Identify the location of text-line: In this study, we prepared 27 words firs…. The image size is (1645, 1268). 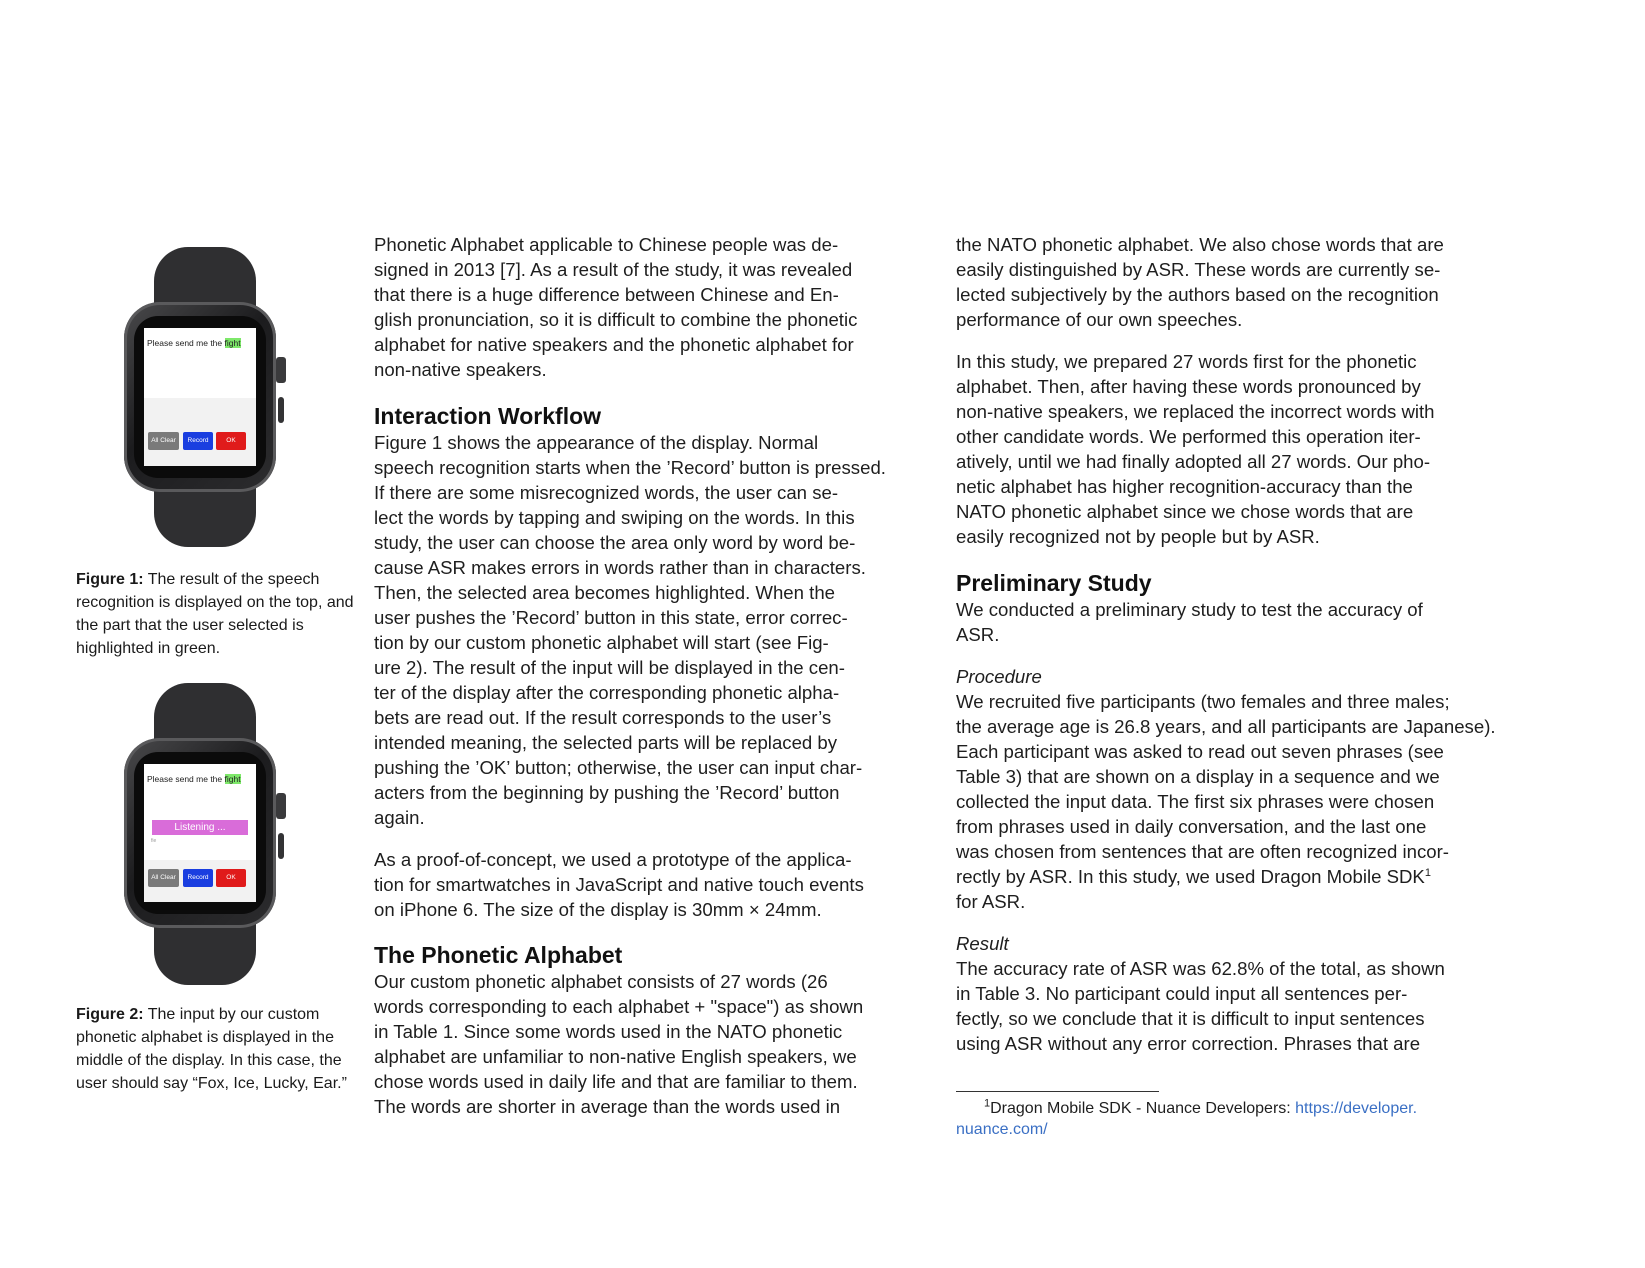
(1186, 361).